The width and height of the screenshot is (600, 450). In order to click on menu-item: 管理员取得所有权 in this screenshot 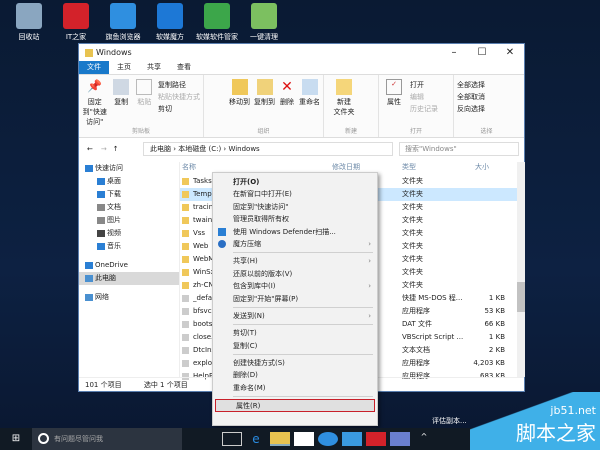, I will do `click(295, 219)`.